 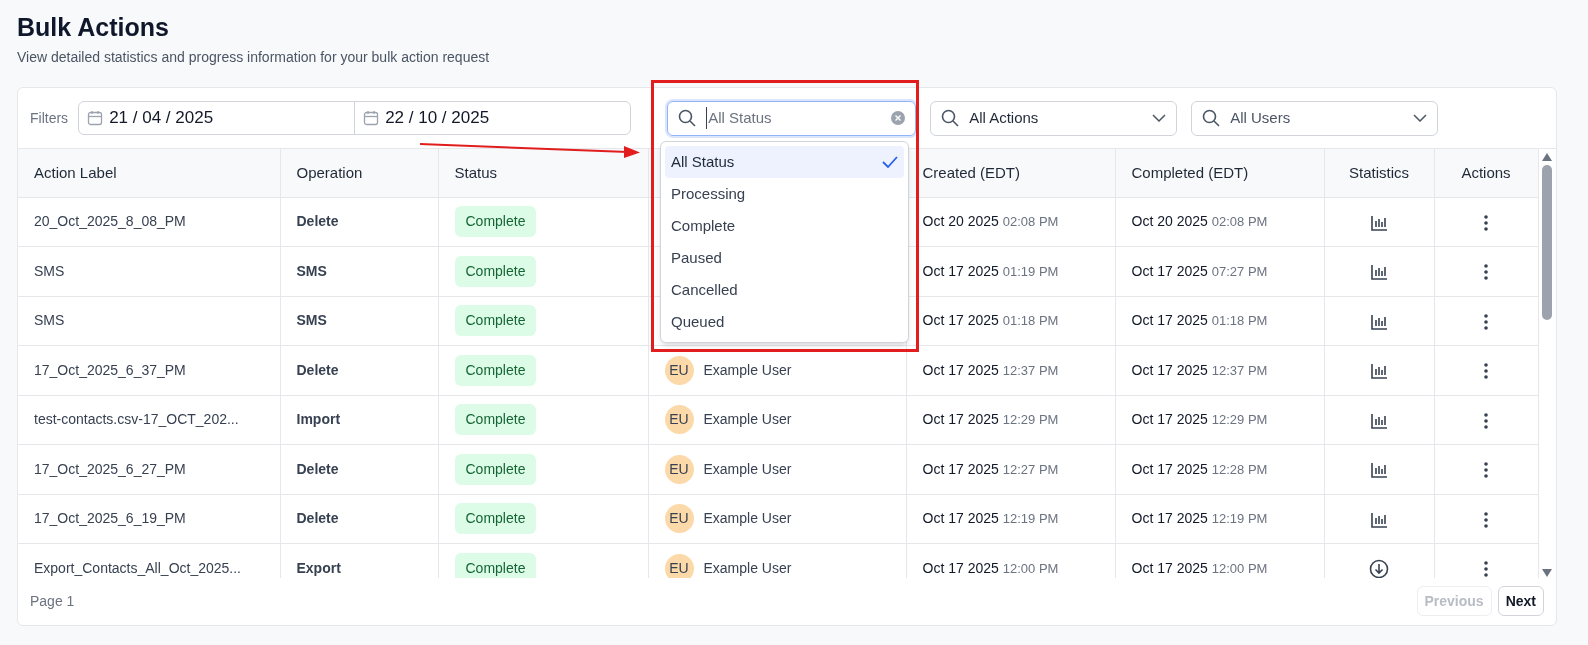 I want to click on date-to-value: 22 / 10 / 2025, so click(x=437, y=118).